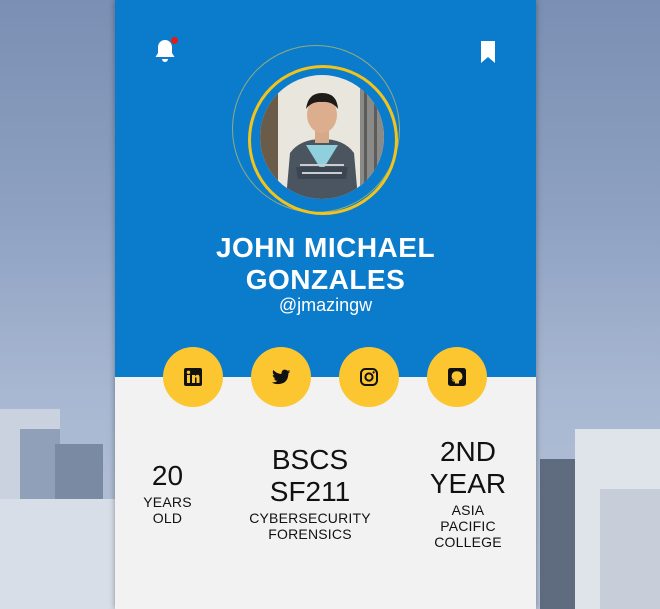 The height and width of the screenshot is (609, 660). What do you see at coordinates (467, 451) in the screenshot?
I see `stat-year-value-line: 2ND` at bounding box center [467, 451].